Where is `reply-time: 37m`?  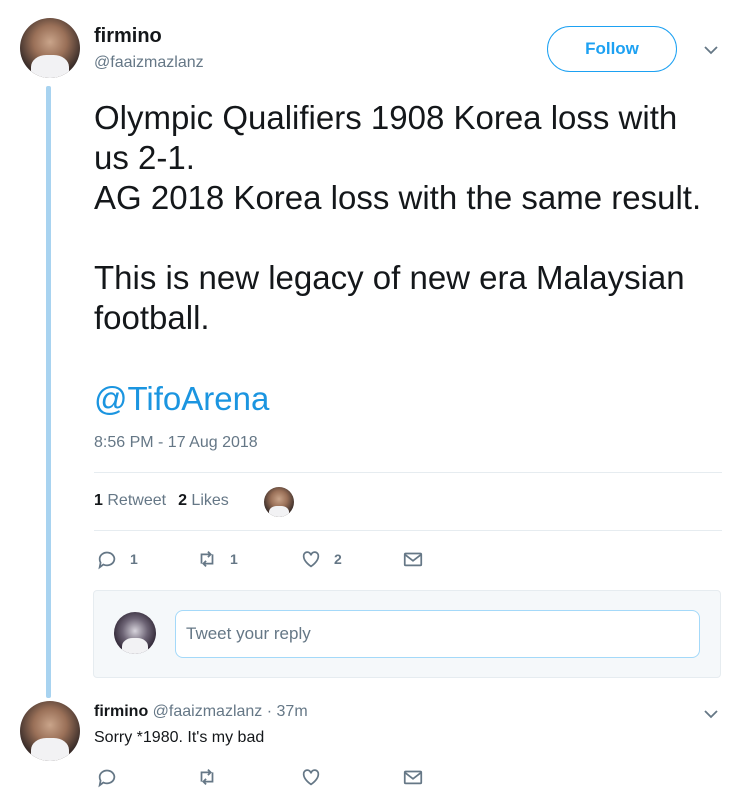
reply-time: 37m is located at coordinates (292, 711).